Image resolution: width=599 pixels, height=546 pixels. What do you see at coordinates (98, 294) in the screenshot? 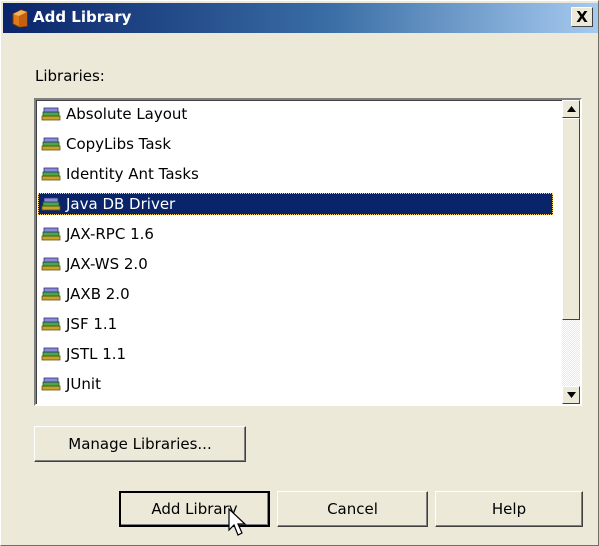
I see `library-label: JAXB 2.0` at bounding box center [98, 294].